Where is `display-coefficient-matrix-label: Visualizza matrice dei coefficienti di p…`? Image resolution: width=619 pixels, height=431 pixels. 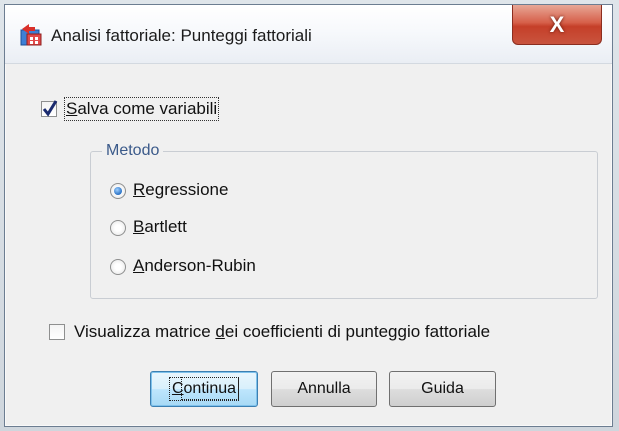 display-coefficient-matrix-label: Visualizza matrice dei coefficienti di p… is located at coordinates (282, 332).